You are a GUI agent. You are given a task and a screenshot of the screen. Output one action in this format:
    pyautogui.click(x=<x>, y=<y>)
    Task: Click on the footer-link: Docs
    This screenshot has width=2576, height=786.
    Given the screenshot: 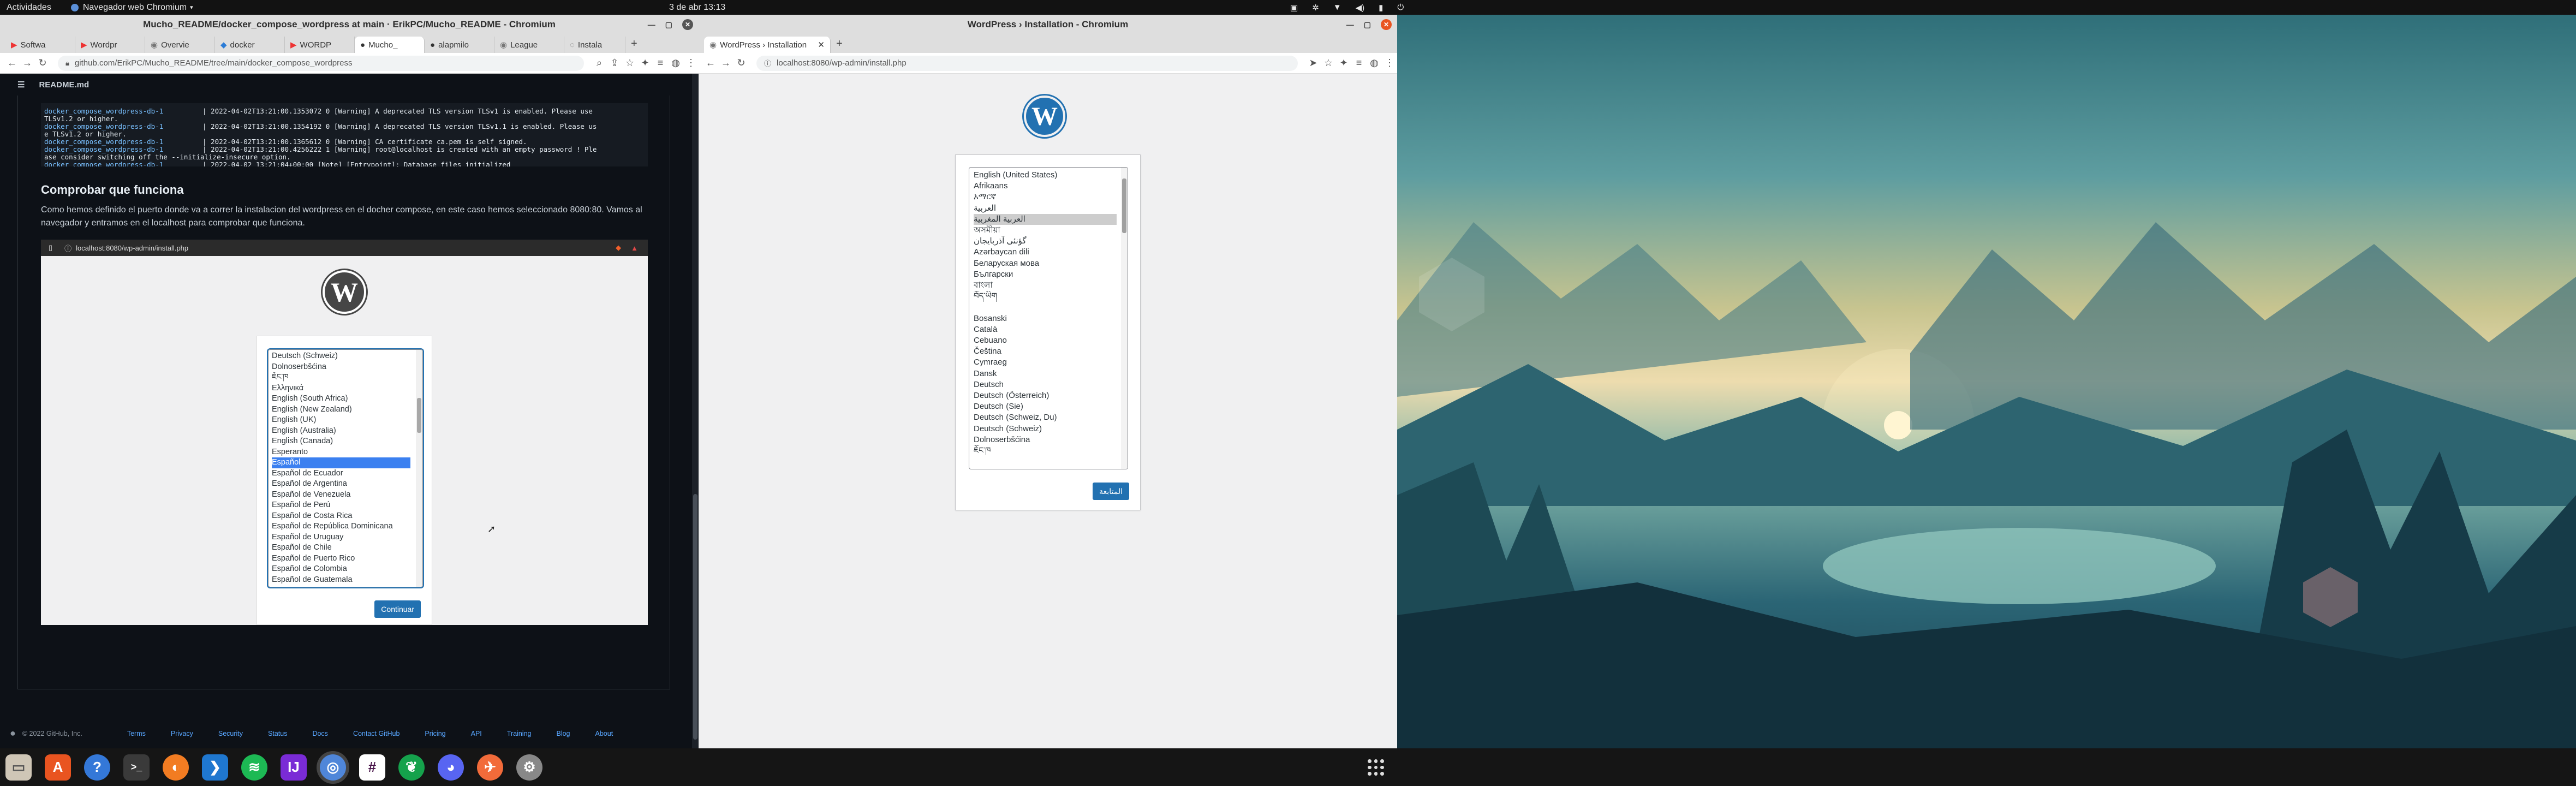 What is the action you would take?
    pyautogui.click(x=319, y=733)
    